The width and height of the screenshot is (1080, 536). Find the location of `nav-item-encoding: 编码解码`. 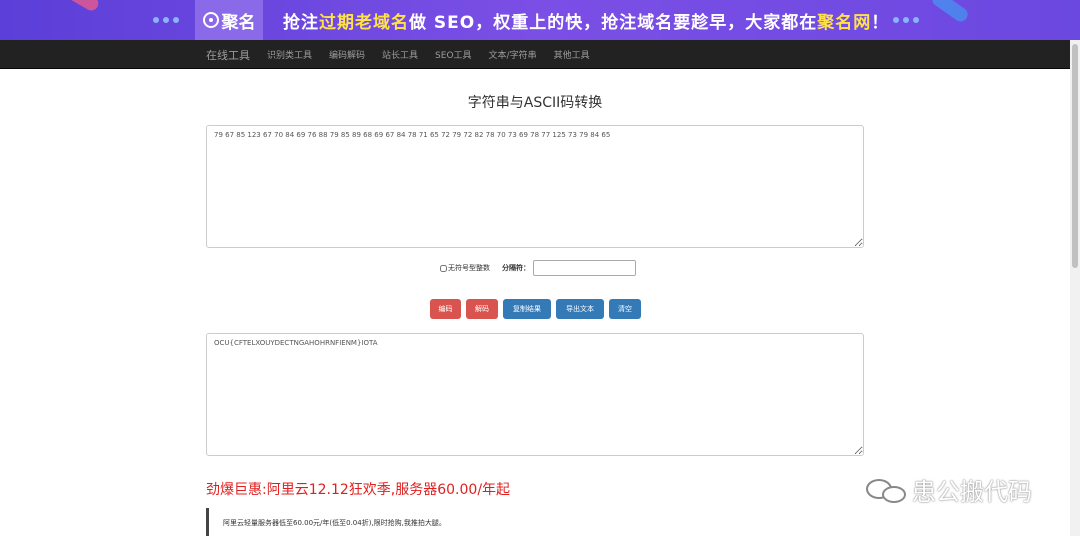

nav-item-encoding: 编码解码 is located at coordinates (347, 54).